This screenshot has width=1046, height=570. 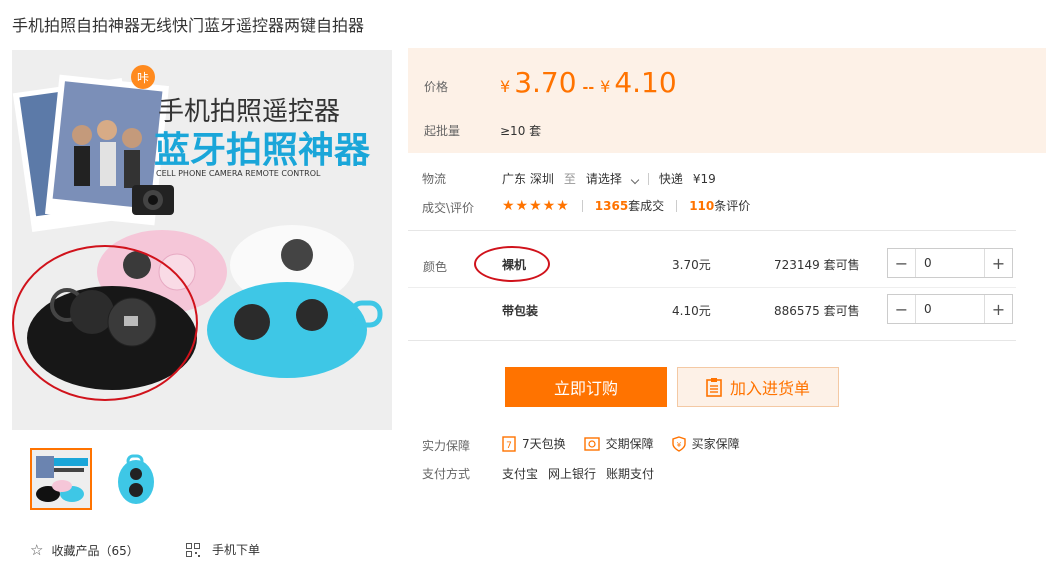 I want to click on add-to-cart-label: 加入进货单, so click(x=769, y=388).